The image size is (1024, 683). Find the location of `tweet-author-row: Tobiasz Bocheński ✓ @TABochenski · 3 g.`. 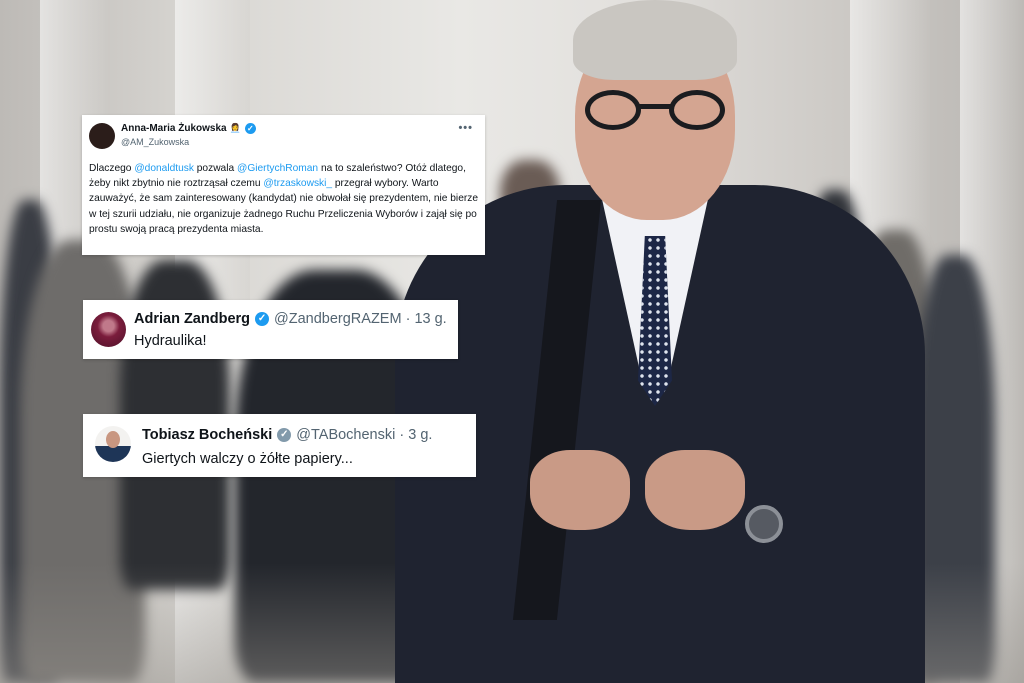

tweet-author-row: Tobiasz Bocheński ✓ @TABochenski · 3 g. is located at coordinates (287, 435).